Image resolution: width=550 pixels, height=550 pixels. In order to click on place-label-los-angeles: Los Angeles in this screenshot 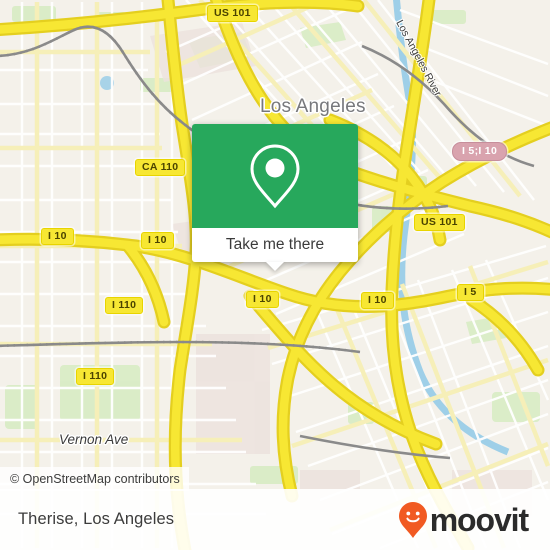, I will do `click(313, 106)`.